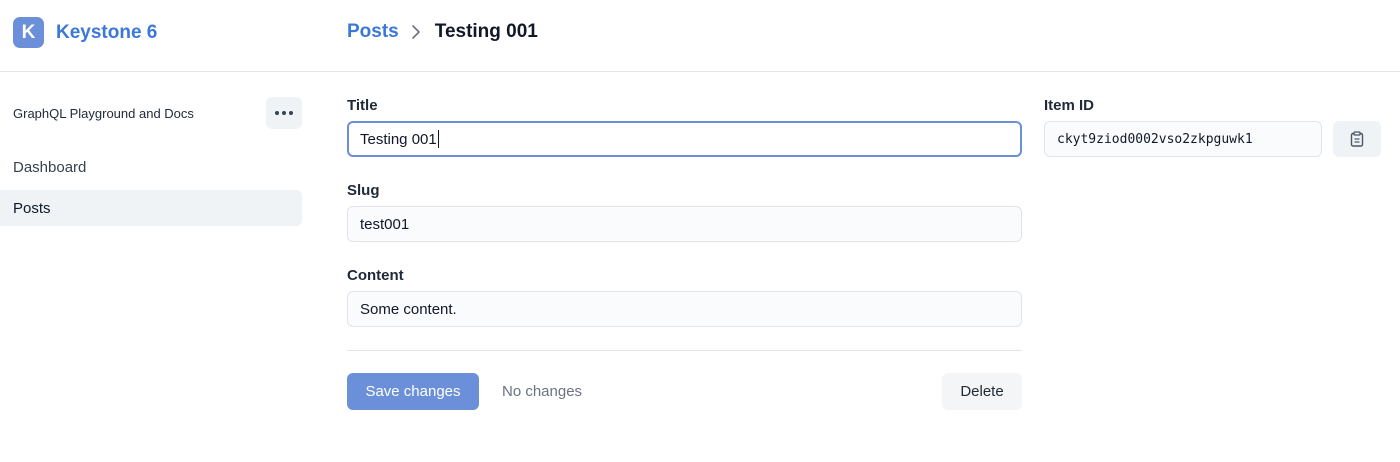 The image size is (1400, 462). What do you see at coordinates (408, 309) in the screenshot?
I see `content-input-value: Some content.` at bounding box center [408, 309].